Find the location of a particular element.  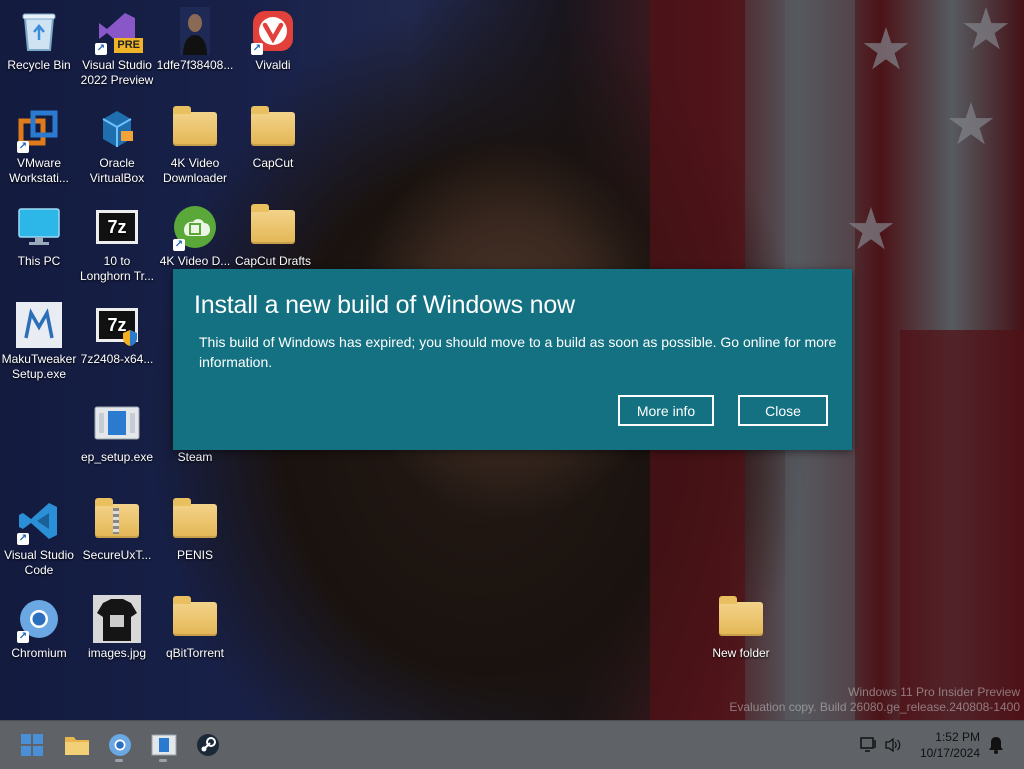

visual-studio-code-shortcut: ↗ Visual Studio Code is located at coordinates (39, 536).